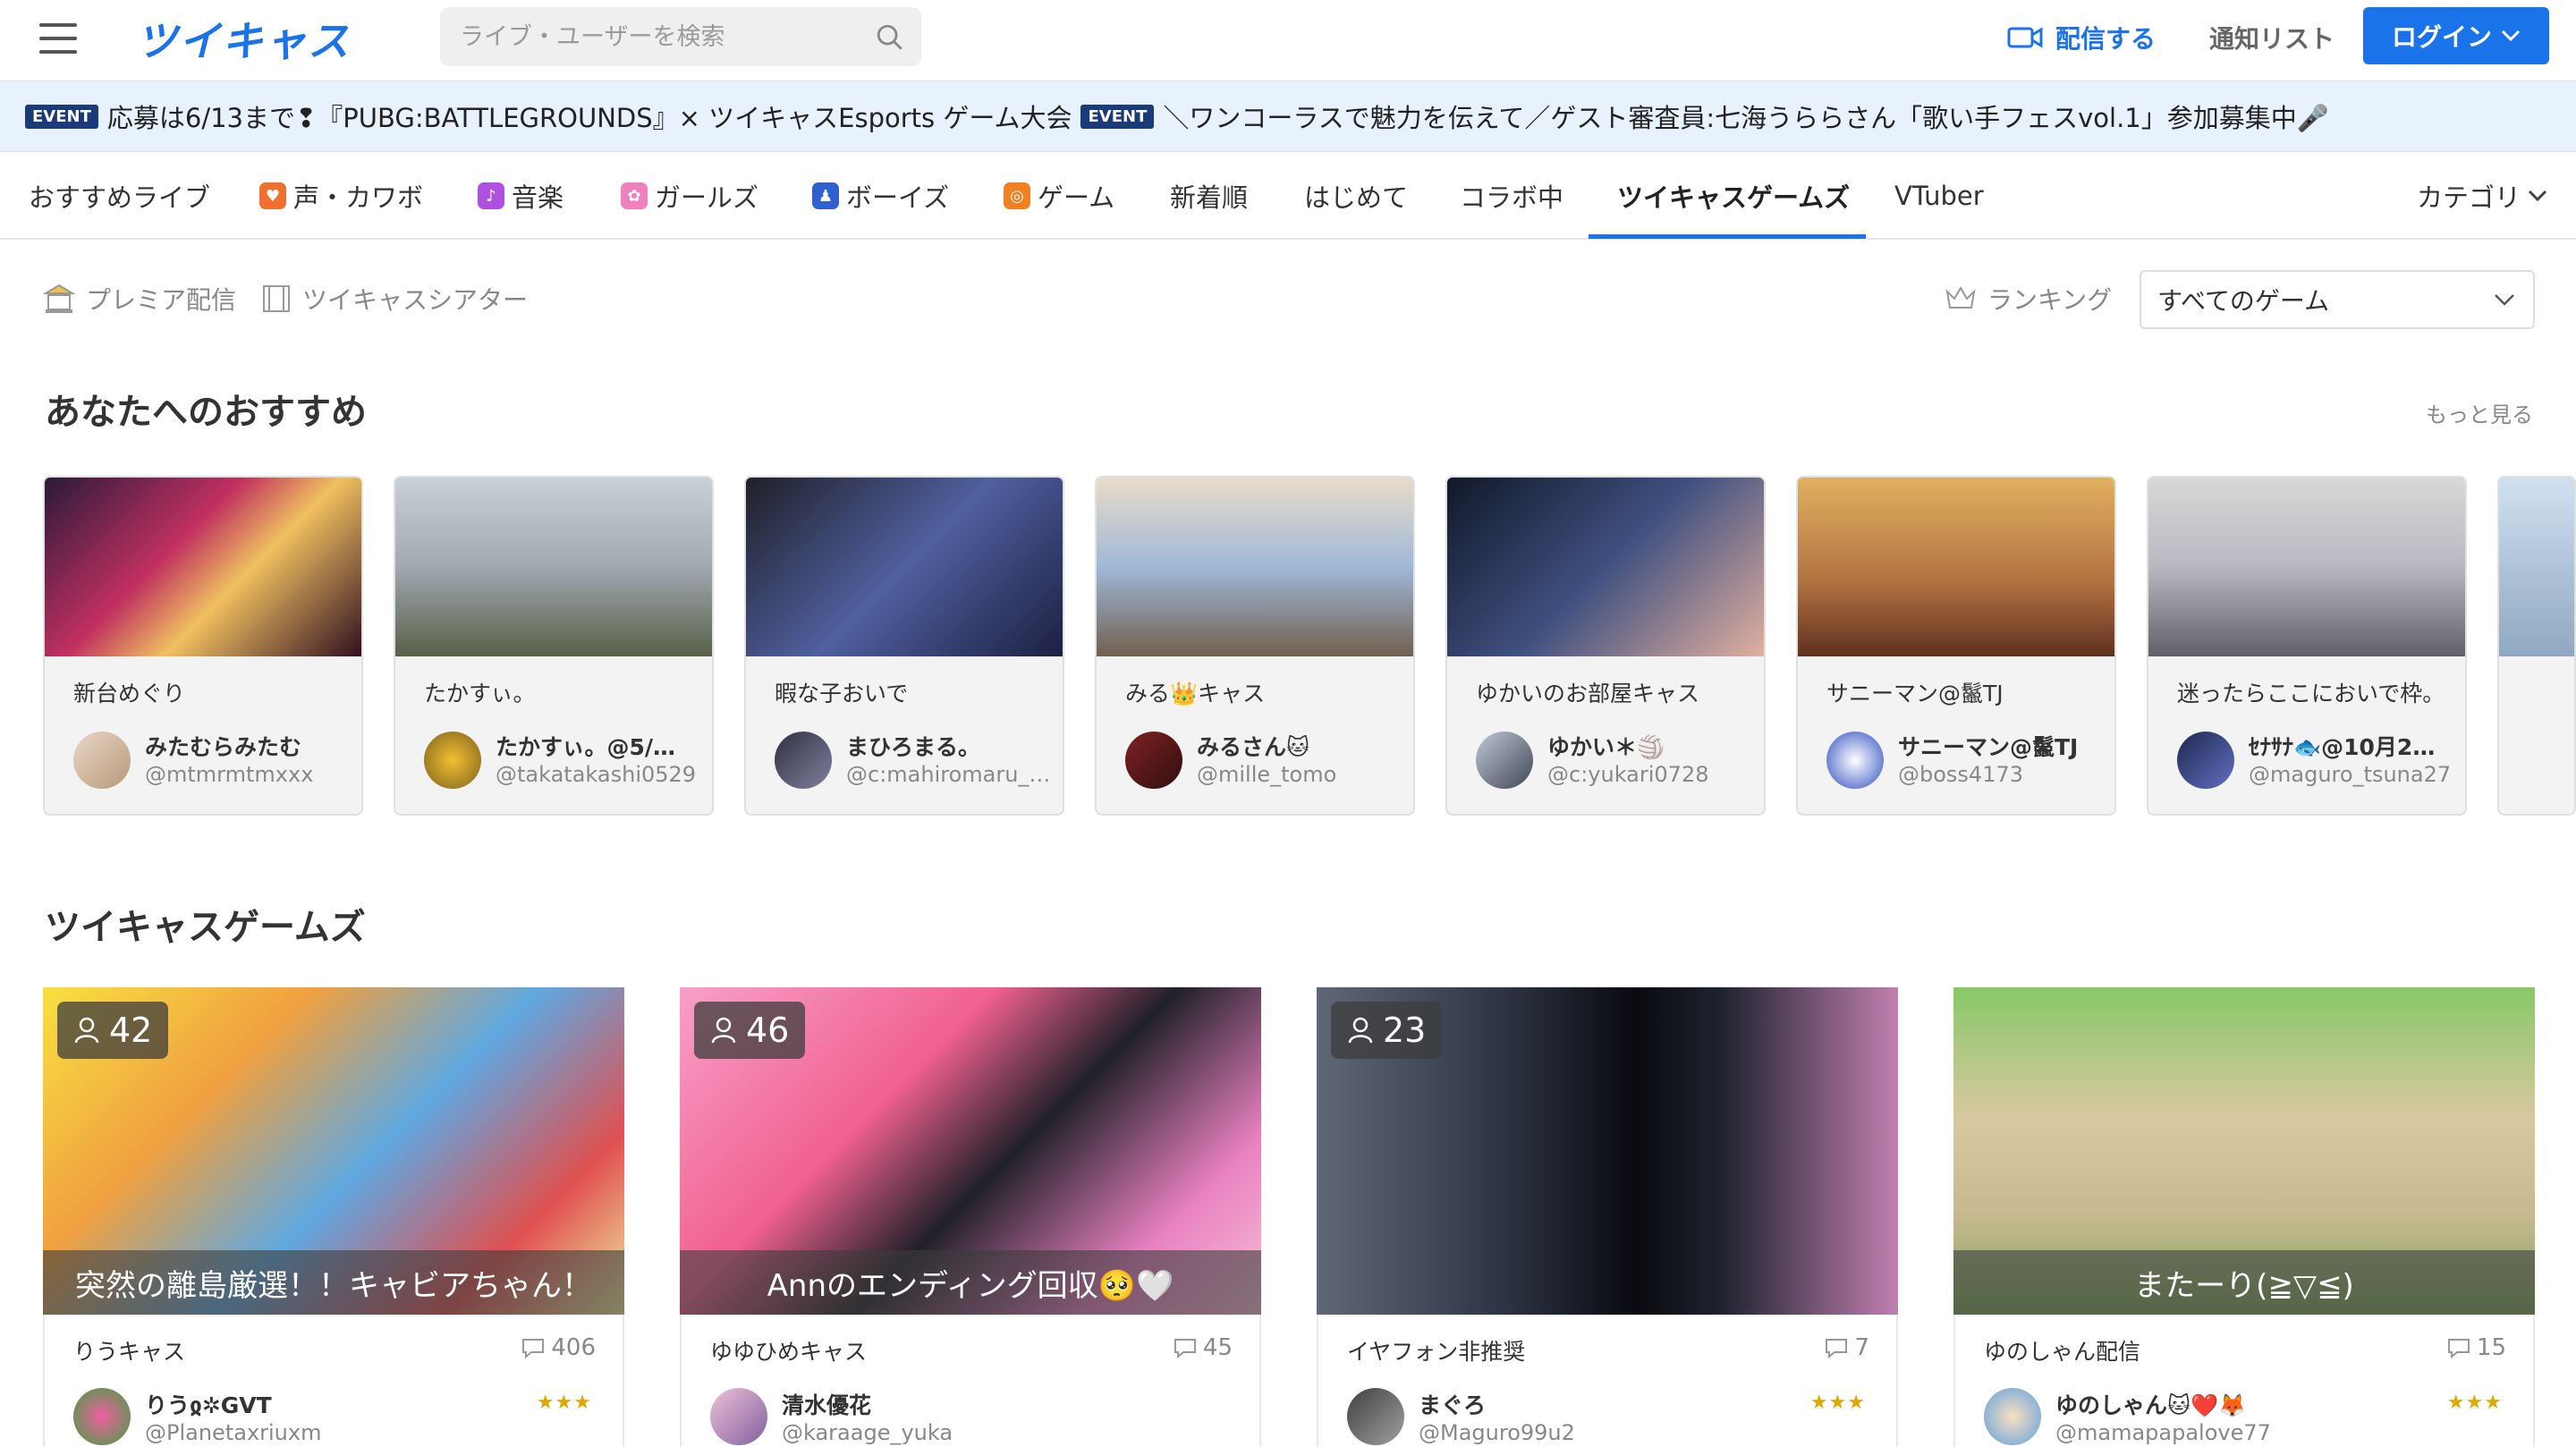  I want to click on user-name: まひろまる。, so click(913, 747).